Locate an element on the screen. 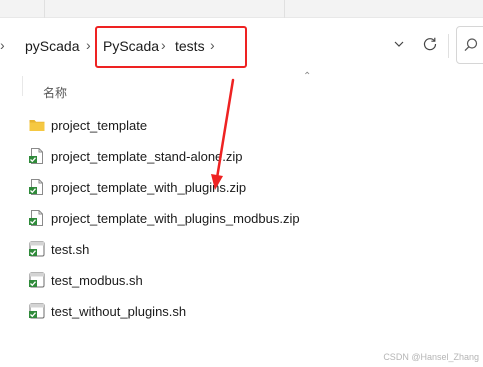 This screenshot has width=483, height=367. file-list-item: test.sh is located at coordinates (238, 249).